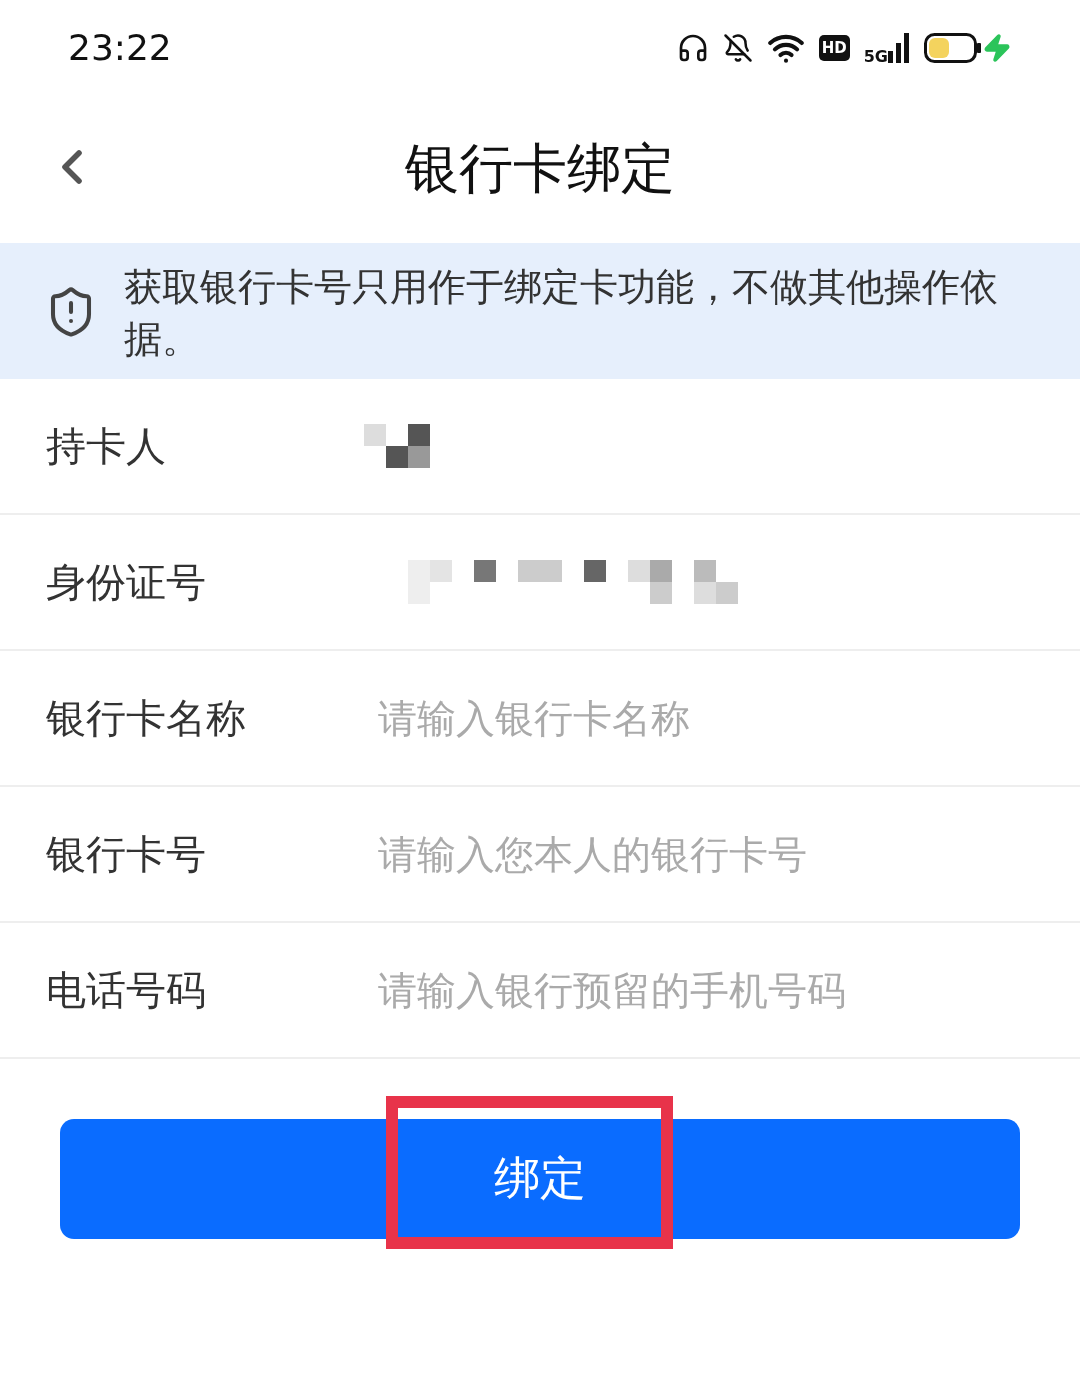 Image resolution: width=1080 pixels, height=1389 pixels. What do you see at coordinates (126, 854) in the screenshot?
I see `field-label: 银行卡号` at bounding box center [126, 854].